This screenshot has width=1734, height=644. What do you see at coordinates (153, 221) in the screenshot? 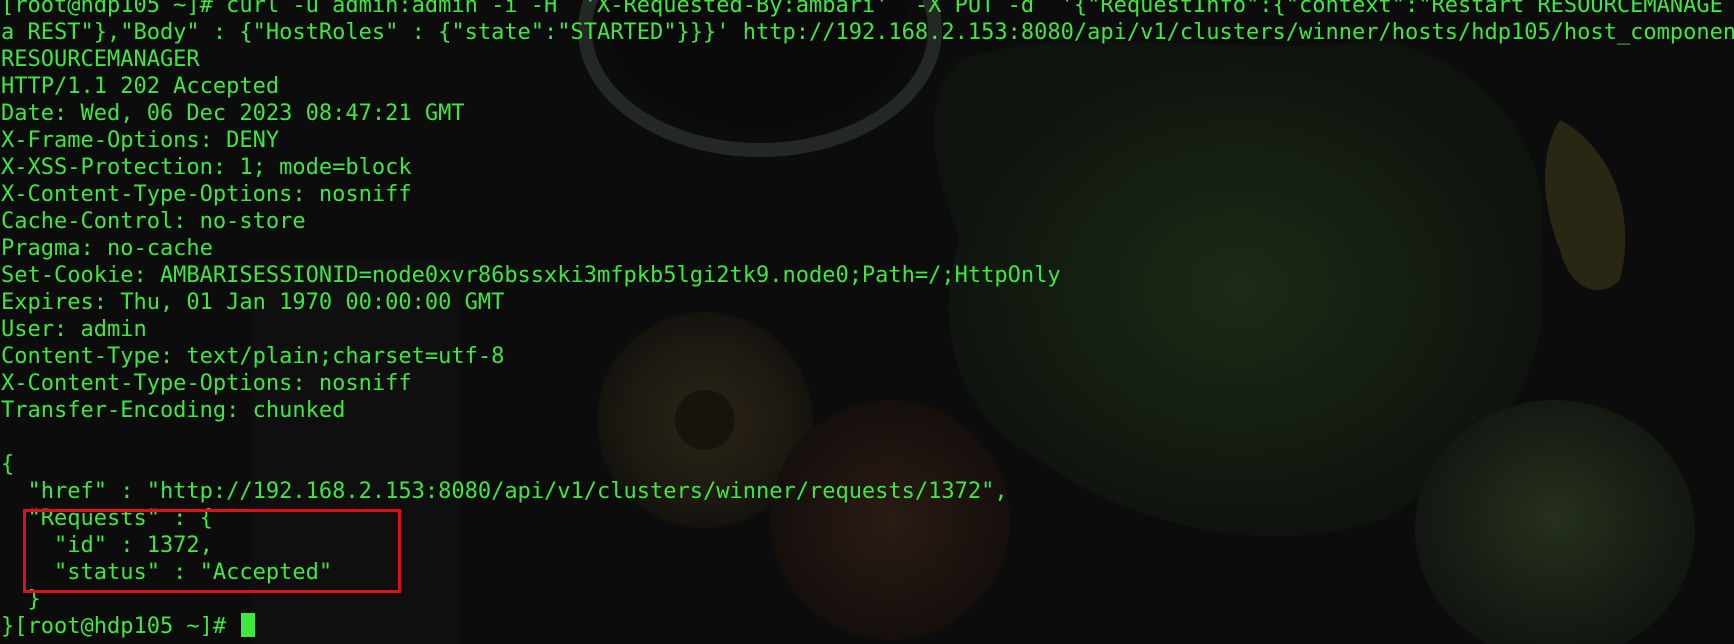
I see `header-line: Cache-Control: no-store` at bounding box center [153, 221].